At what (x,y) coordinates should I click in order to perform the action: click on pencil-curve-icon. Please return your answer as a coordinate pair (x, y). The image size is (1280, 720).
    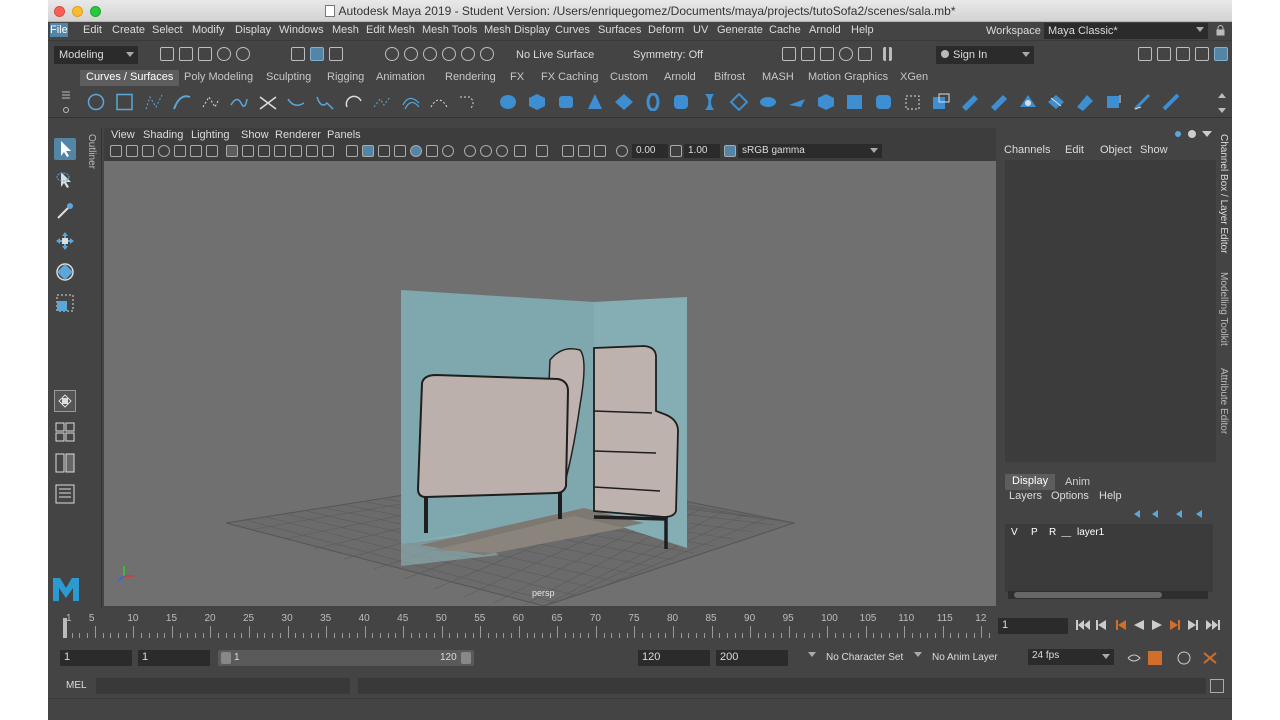
    Looking at the image, I should click on (211, 102).